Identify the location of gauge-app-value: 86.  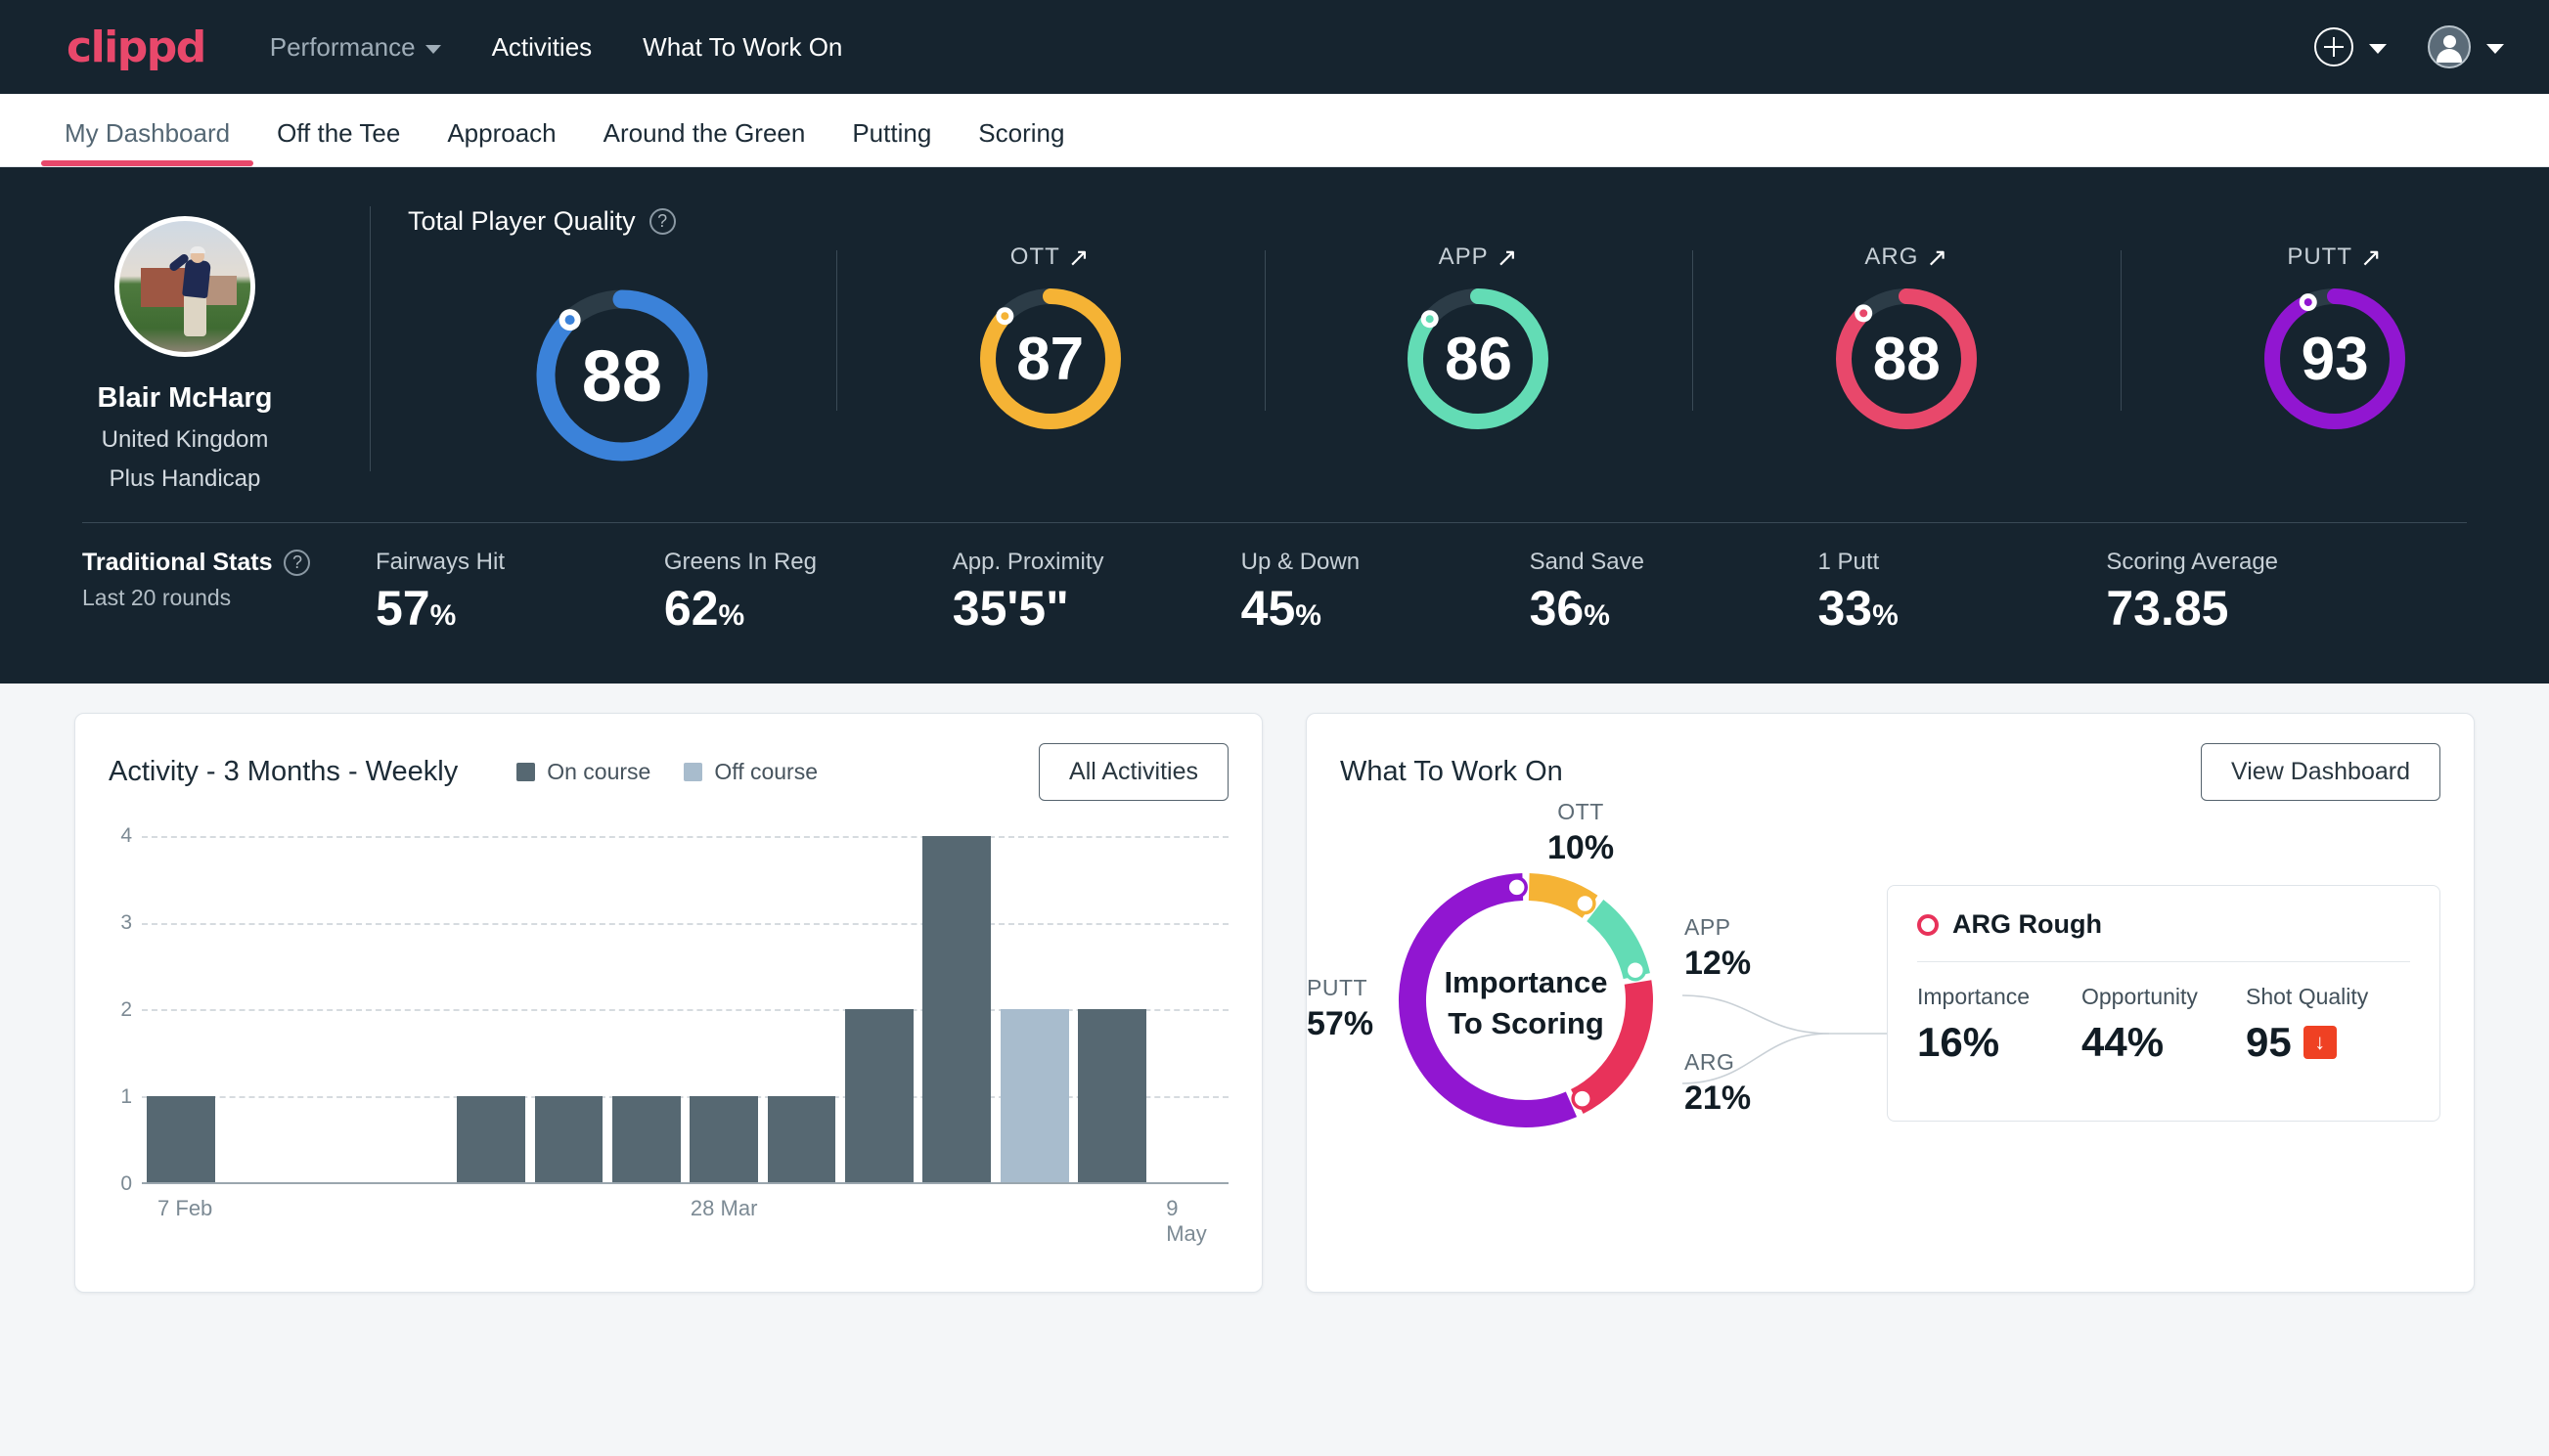
(1479, 359).